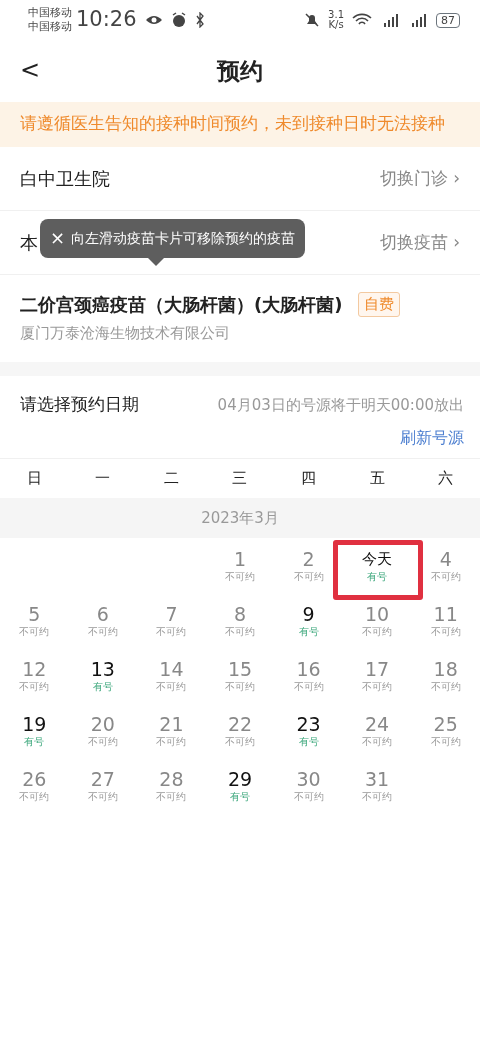  I want to click on date-cell: 31 不可约, so click(377, 787).